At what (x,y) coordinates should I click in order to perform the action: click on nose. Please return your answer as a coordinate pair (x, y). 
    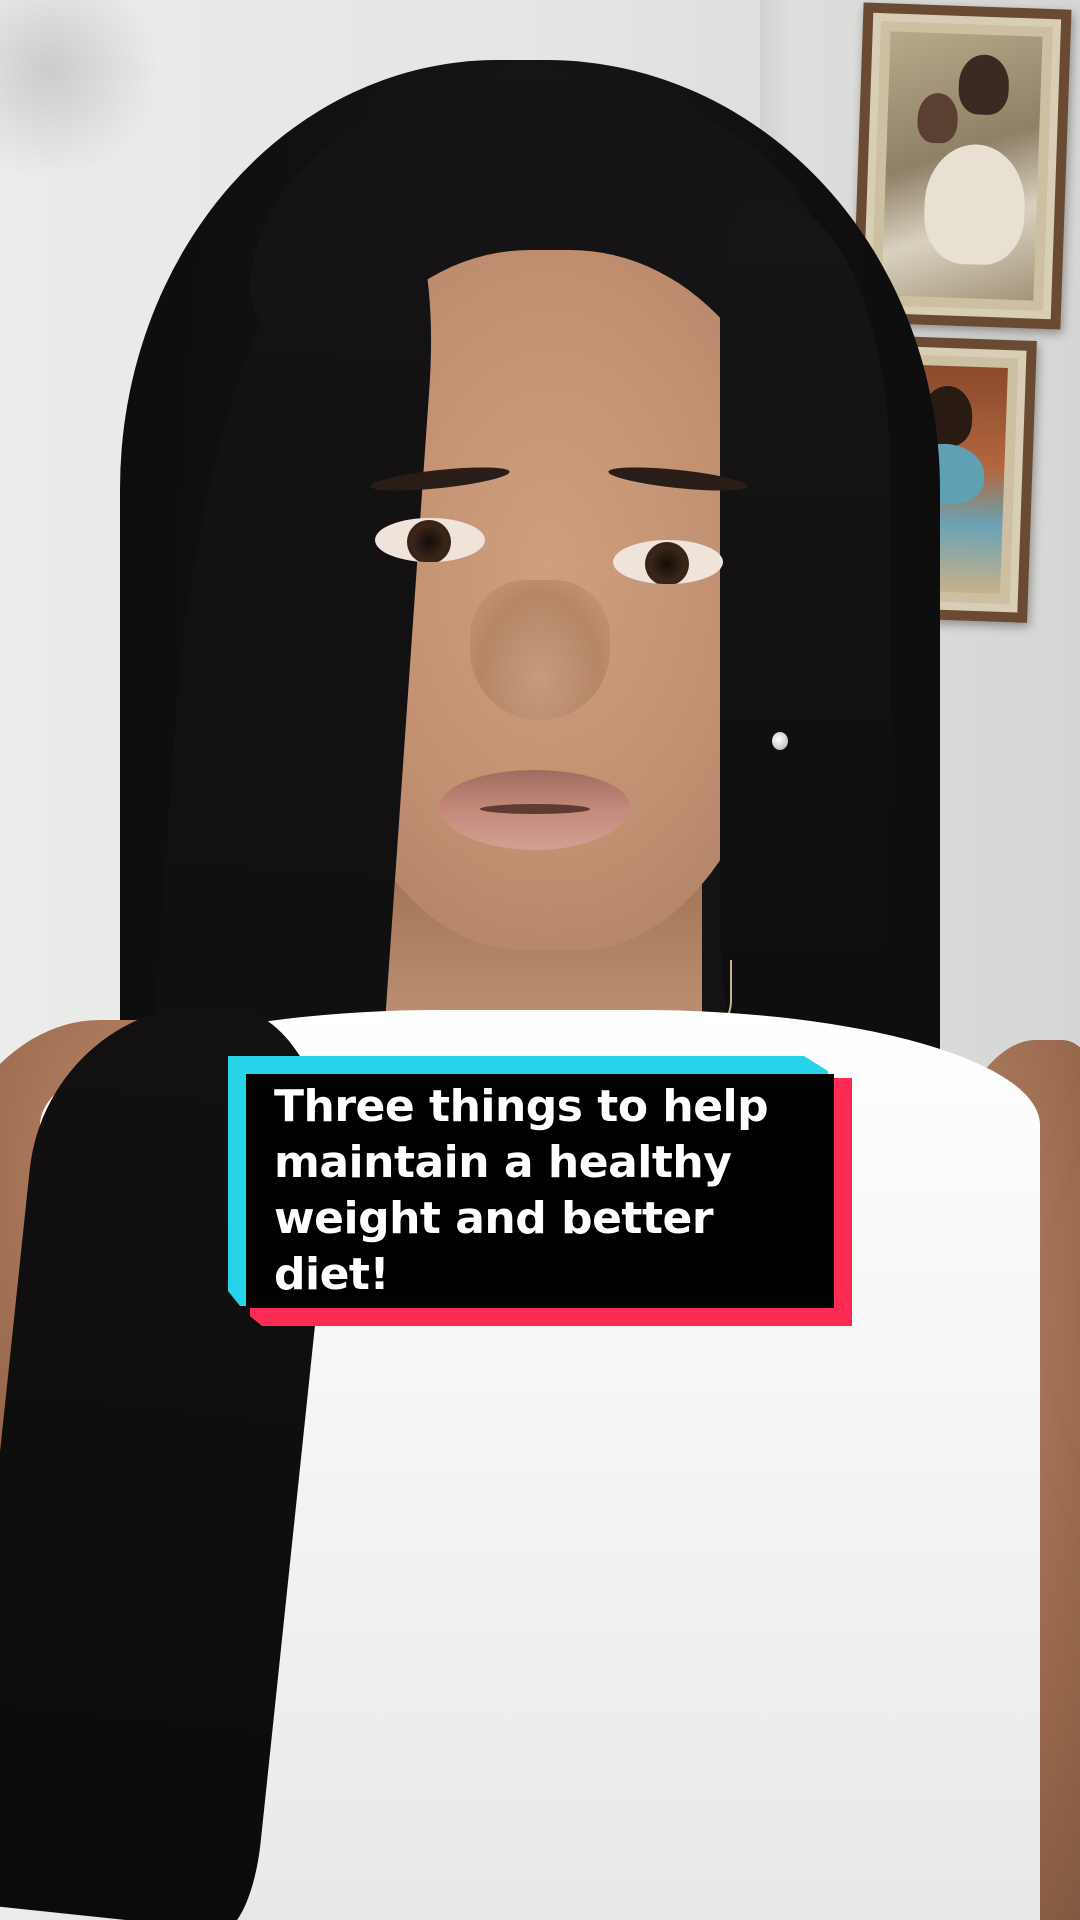
    Looking at the image, I should click on (540, 650).